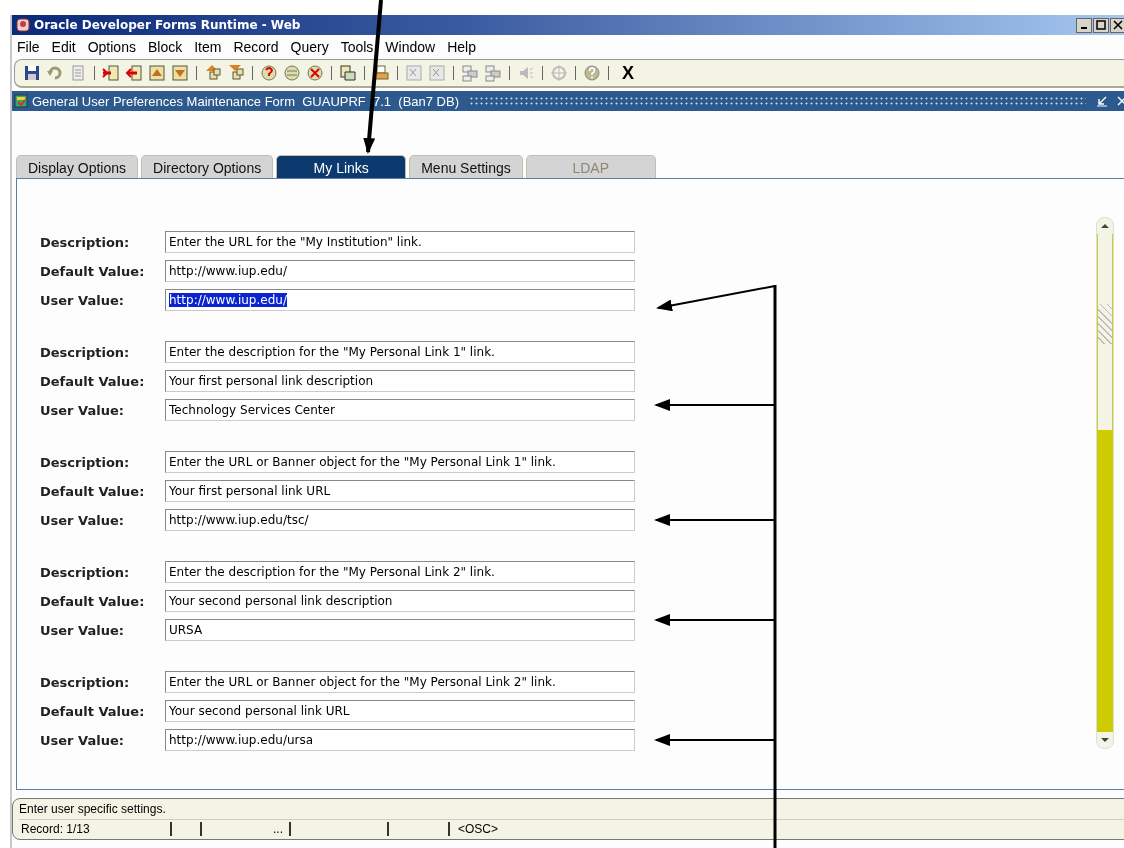 The image size is (1124, 848). I want to click on insert-record-icon, so click(111, 73).